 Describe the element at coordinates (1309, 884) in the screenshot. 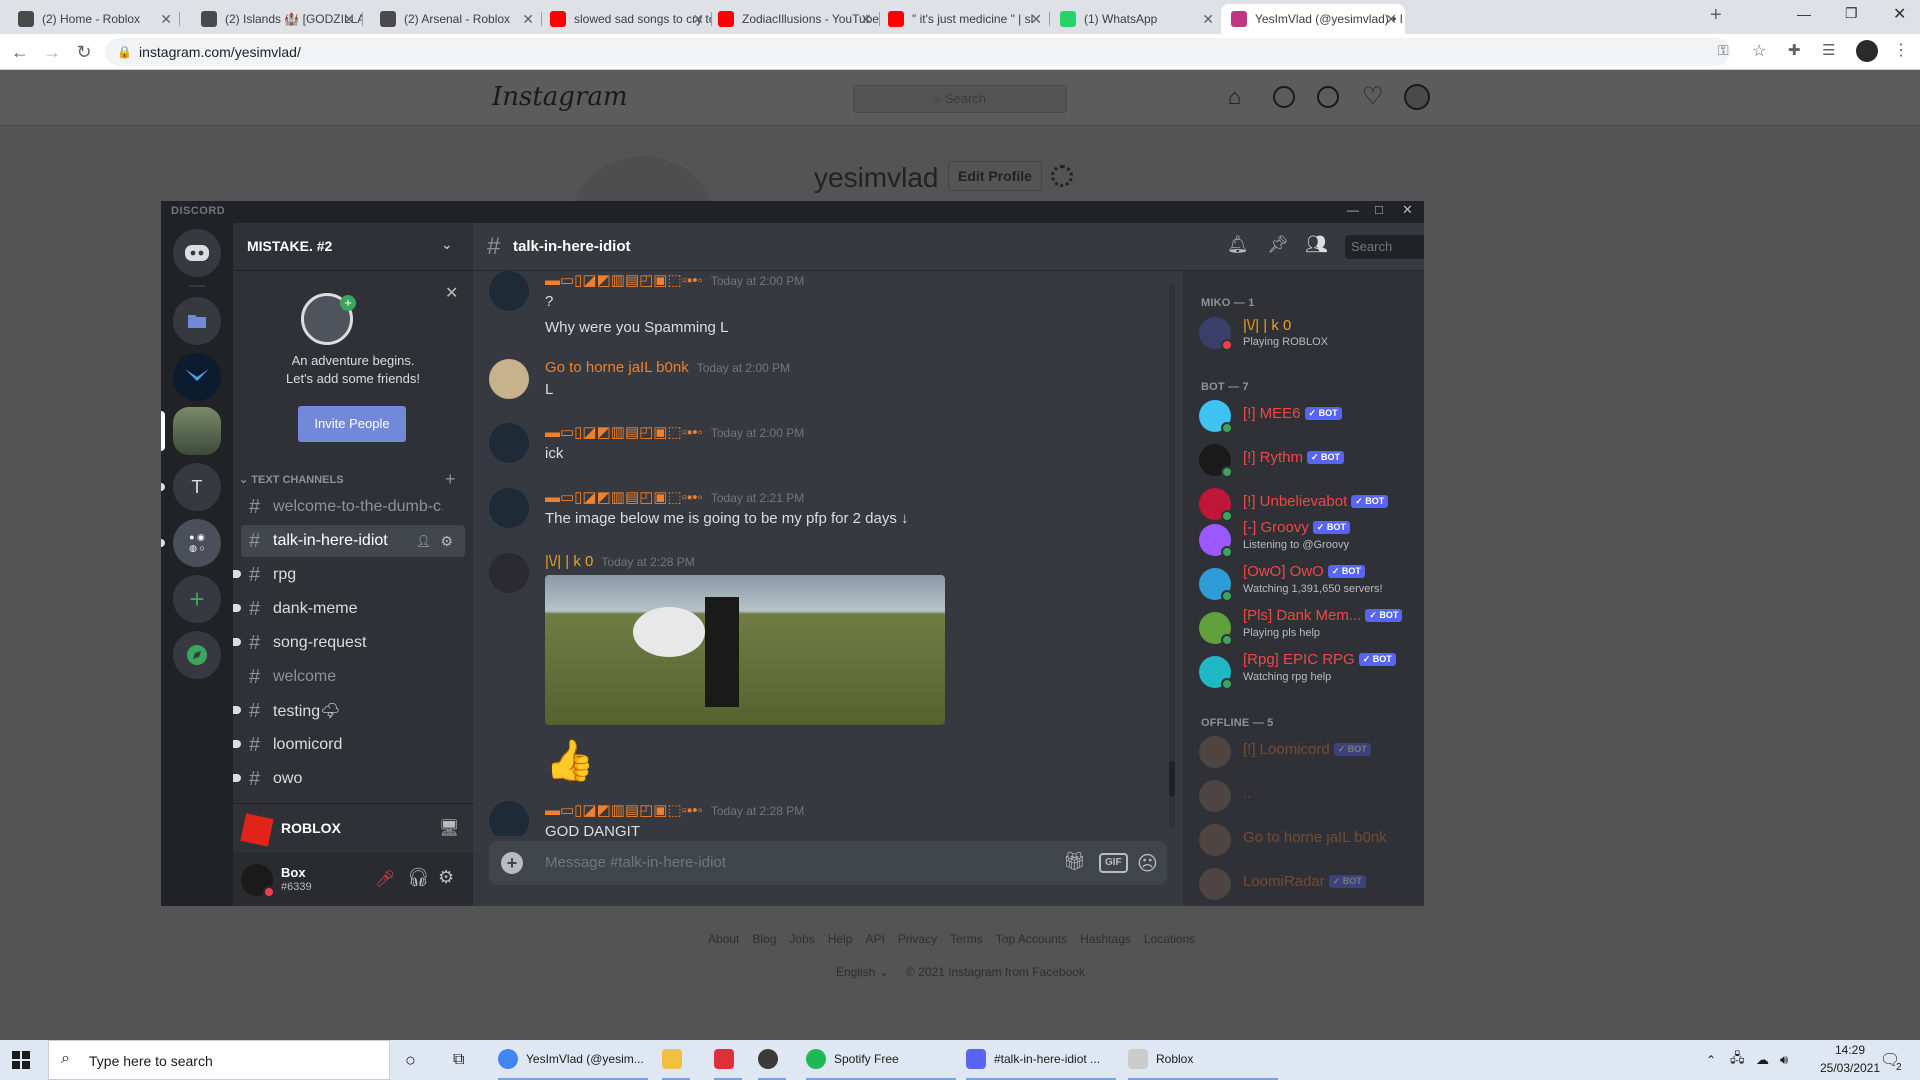

I see `offline-member-item: LoomiRadar ✓ BOT` at that location.